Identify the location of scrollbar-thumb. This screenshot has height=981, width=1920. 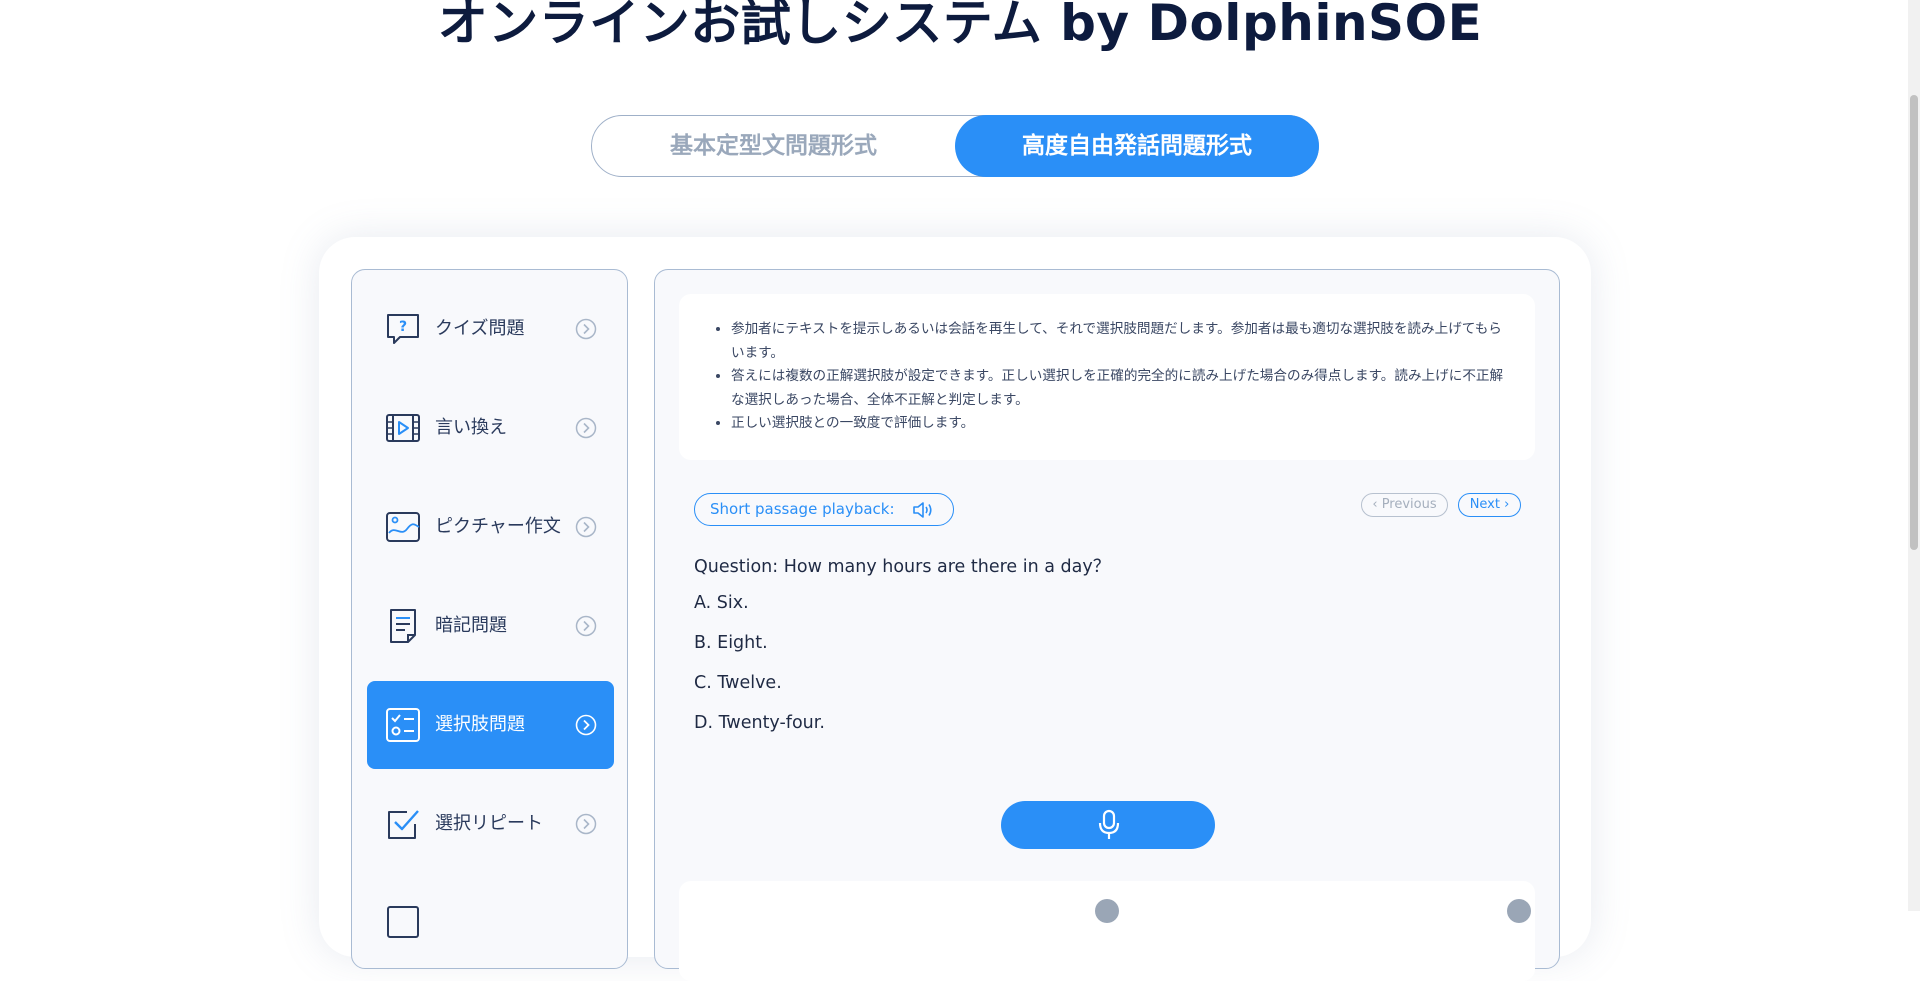
(1914, 322).